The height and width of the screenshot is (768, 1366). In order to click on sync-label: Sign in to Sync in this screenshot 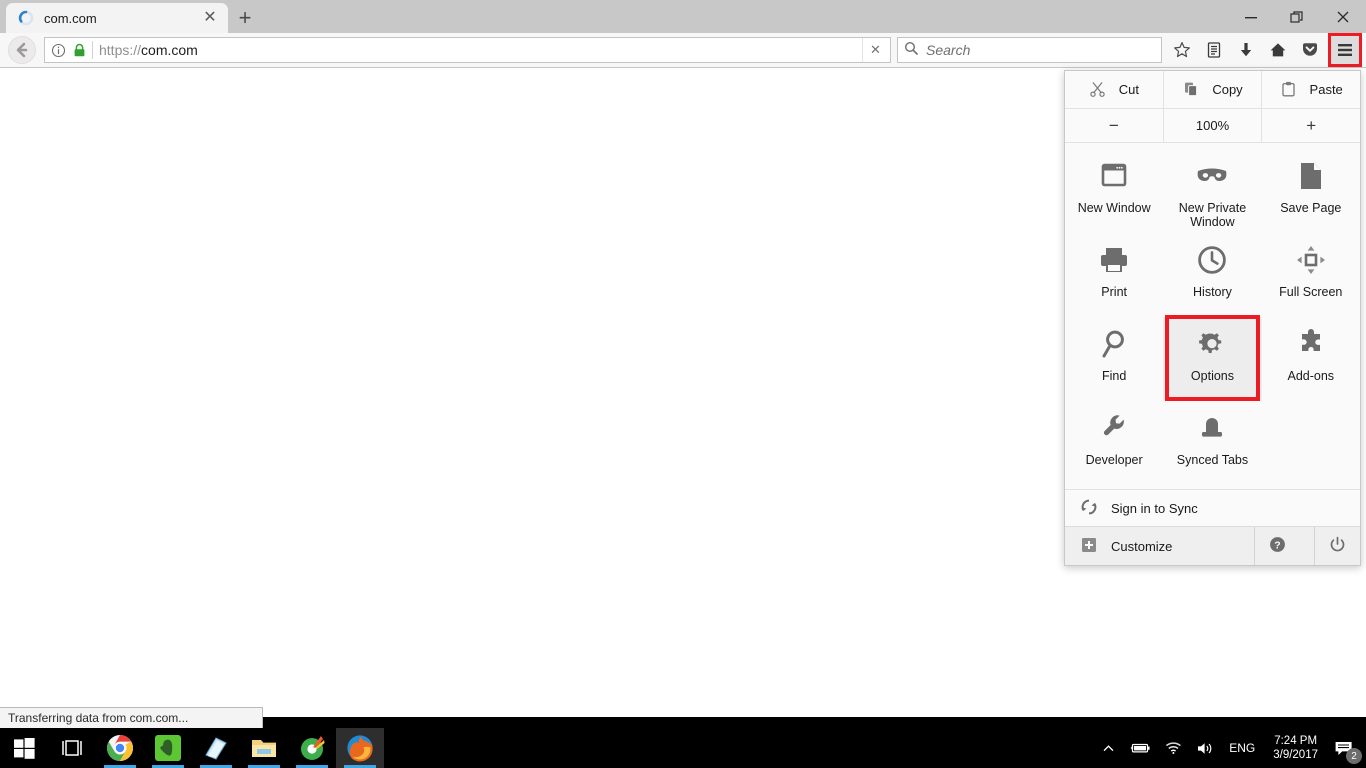, I will do `click(1154, 508)`.